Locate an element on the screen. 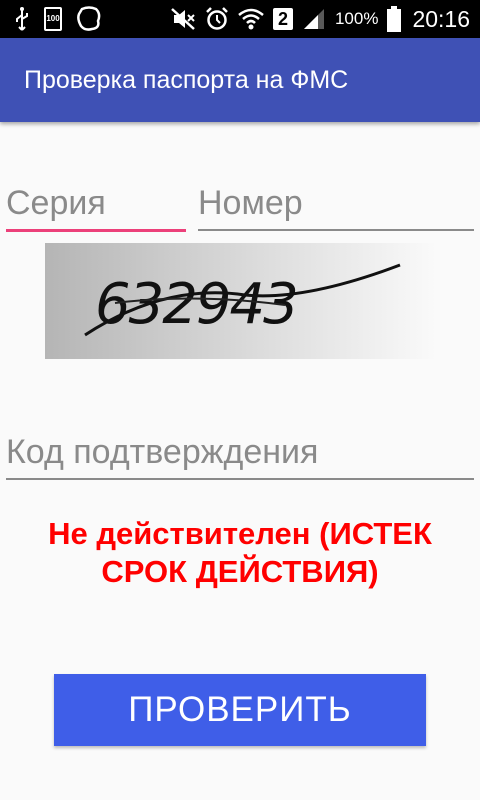  app-bar: Проверка паспорта на ФМС is located at coordinates (240, 80).